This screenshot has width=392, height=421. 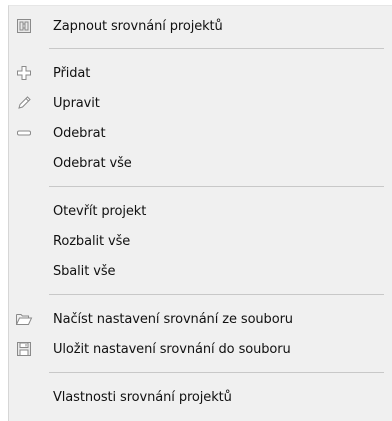 What do you see at coordinates (24, 103) in the screenshot?
I see `pencil-icon` at bounding box center [24, 103].